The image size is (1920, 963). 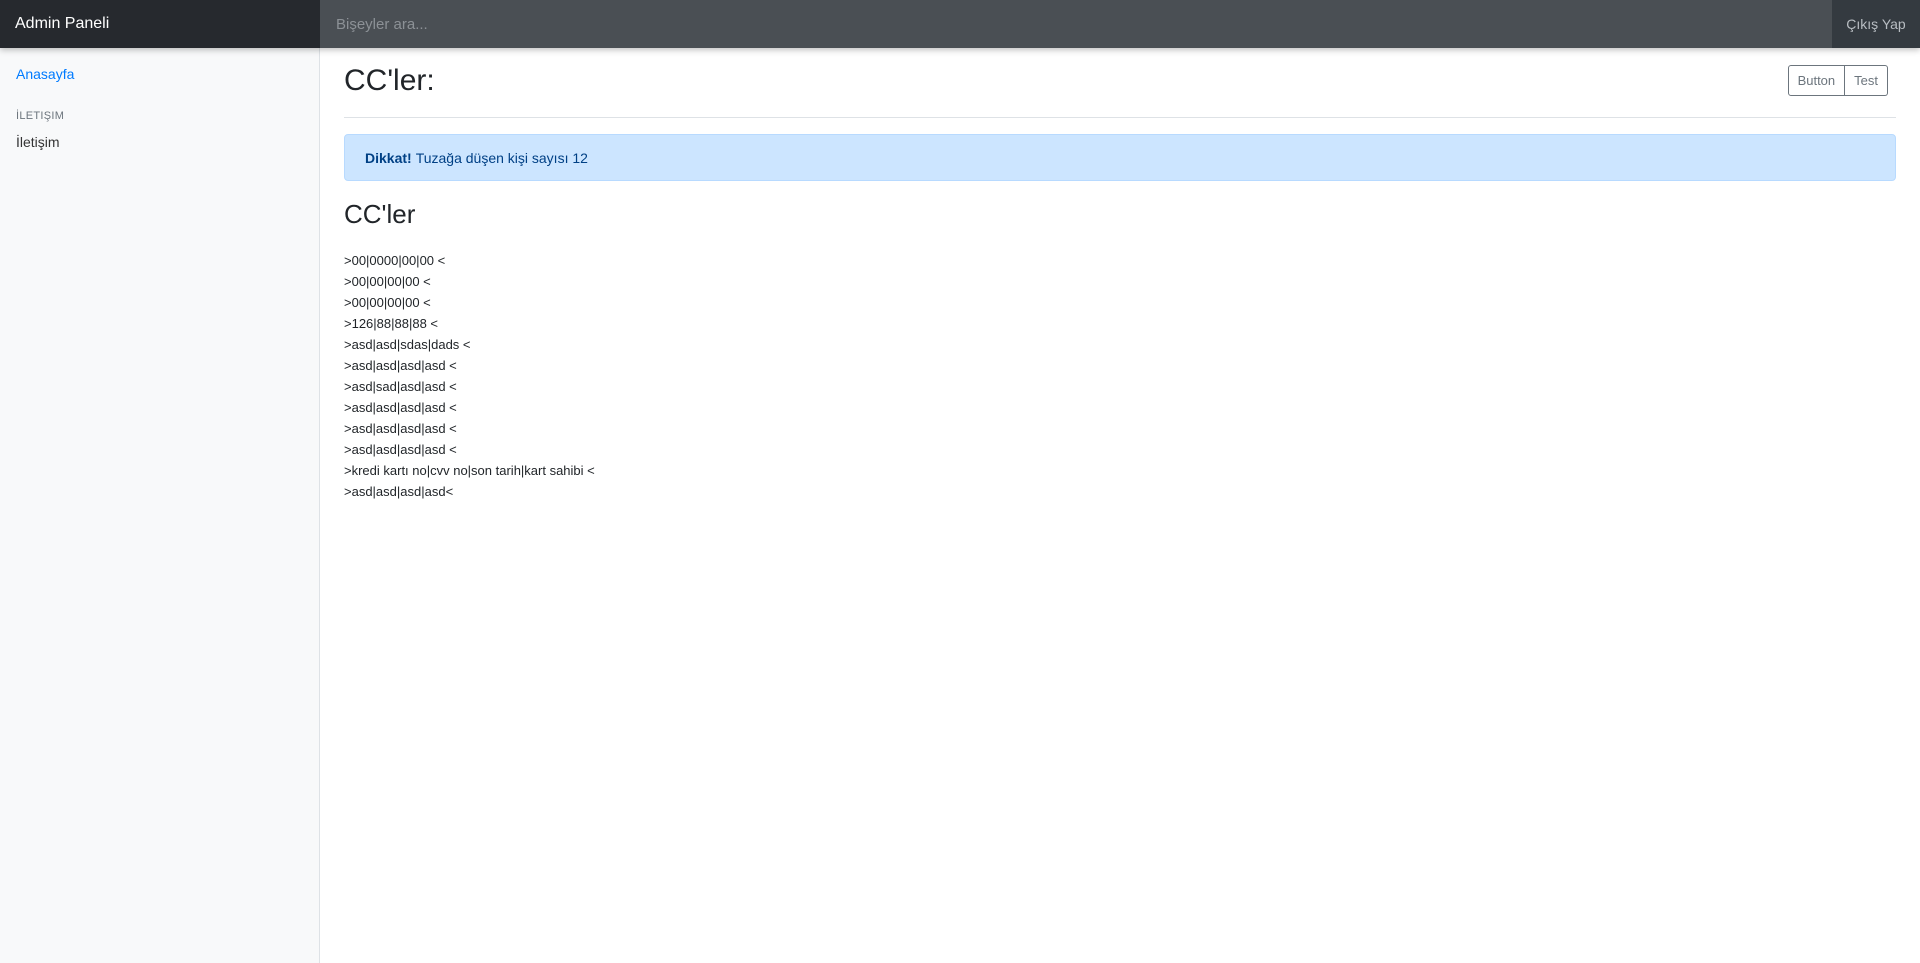 I want to click on section-title: CC'ler, so click(x=380, y=214).